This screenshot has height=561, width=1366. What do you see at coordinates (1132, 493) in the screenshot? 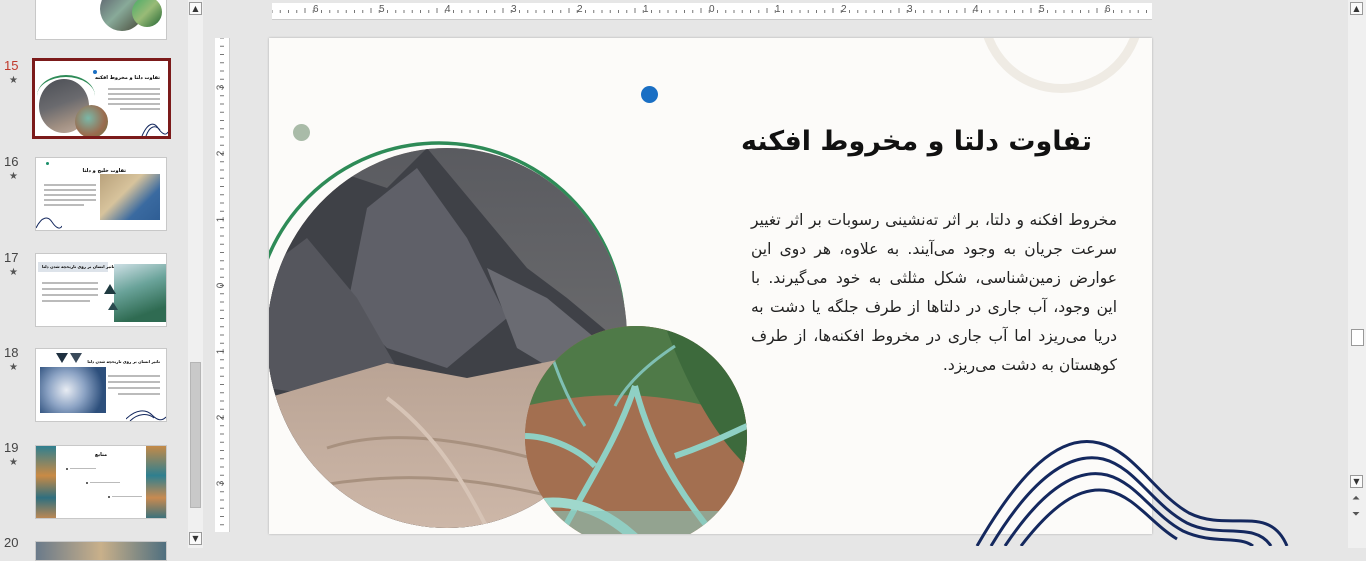
I see `navy-wave-lines` at bounding box center [1132, 493].